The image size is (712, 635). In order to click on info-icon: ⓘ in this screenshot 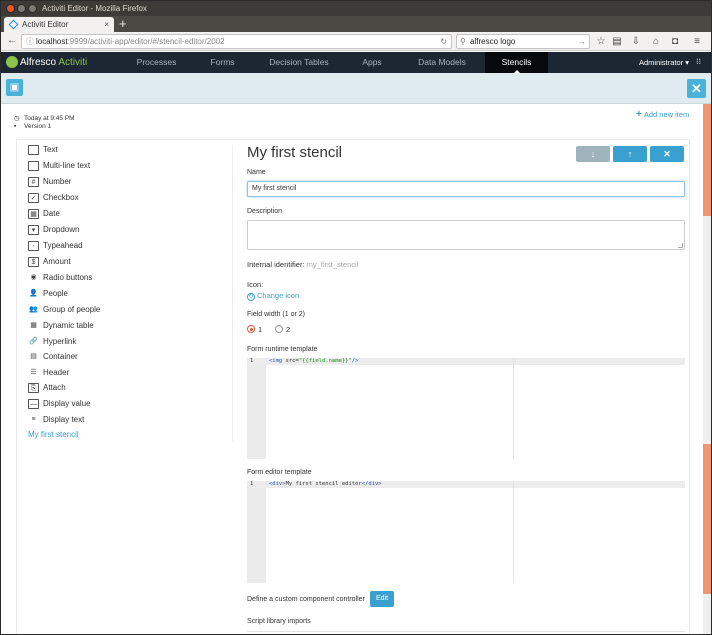, I will do `click(30, 41)`.